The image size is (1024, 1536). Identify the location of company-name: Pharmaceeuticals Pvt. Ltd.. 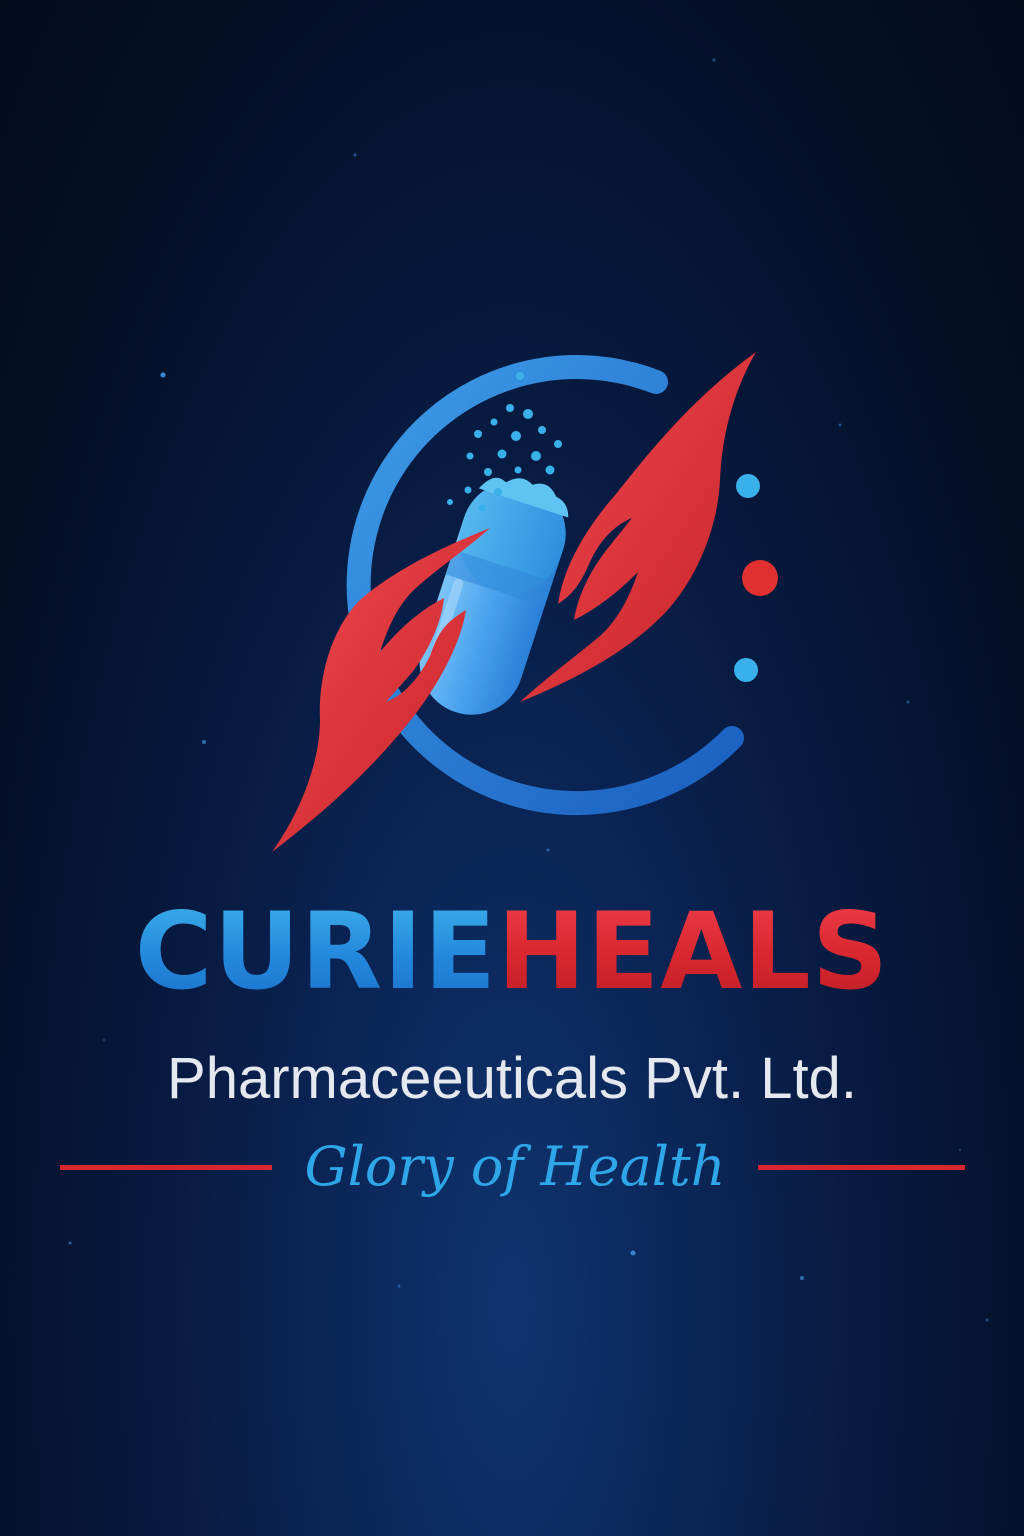
(512, 1078).